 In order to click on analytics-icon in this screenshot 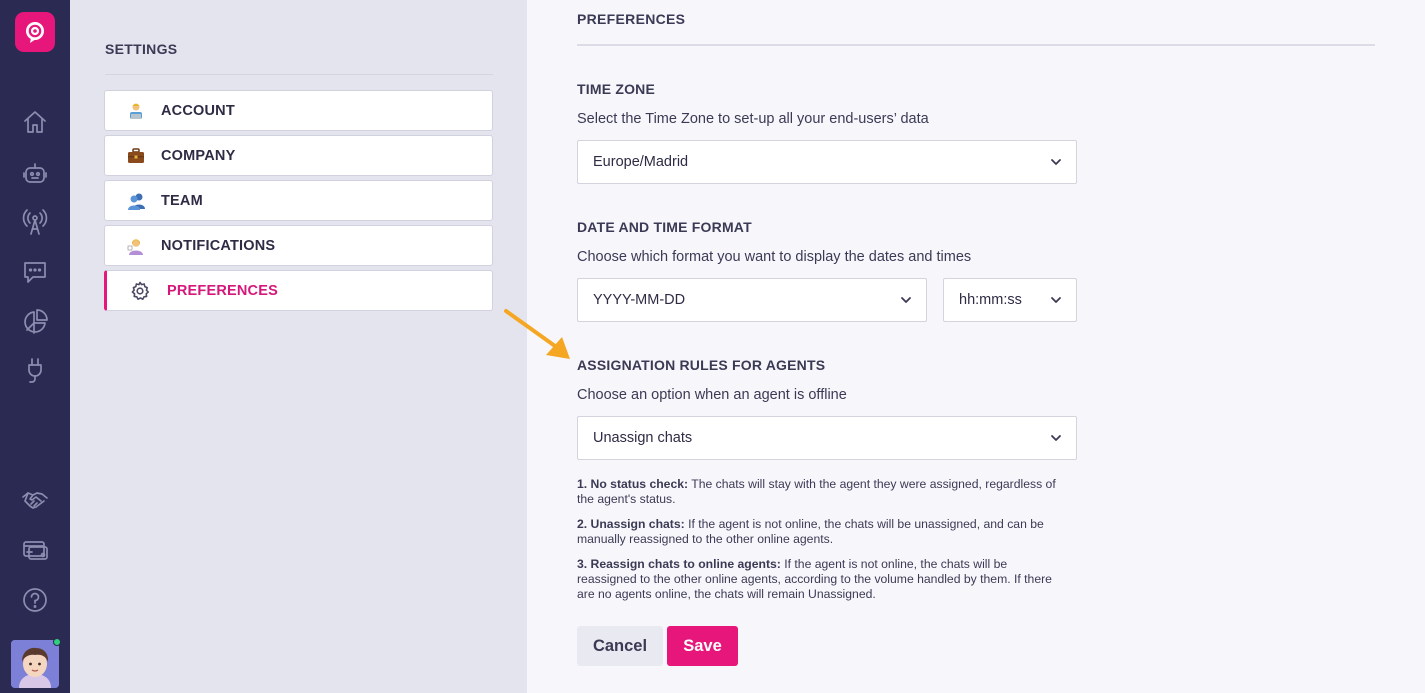, I will do `click(35, 322)`.